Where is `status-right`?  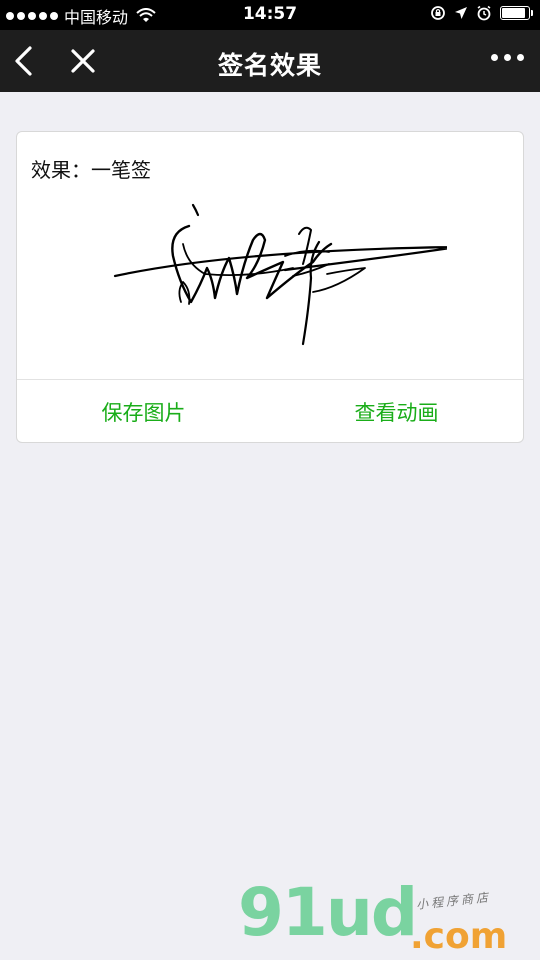
status-right is located at coordinates (481, 13).